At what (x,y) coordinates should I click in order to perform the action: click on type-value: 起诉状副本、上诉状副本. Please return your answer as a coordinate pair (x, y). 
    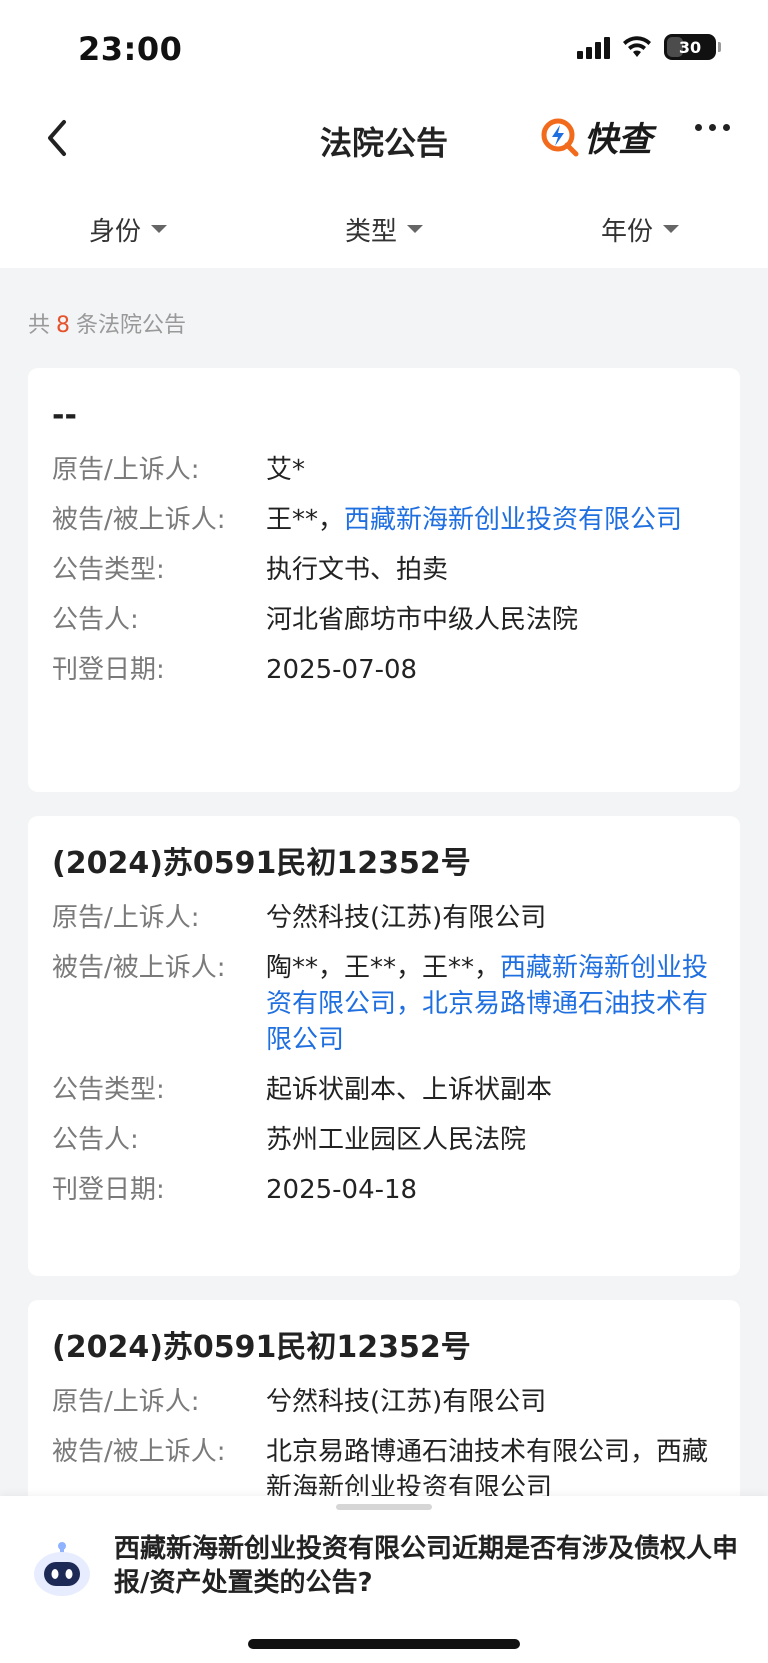
    Looking at the image, I should click on (409, 1090).